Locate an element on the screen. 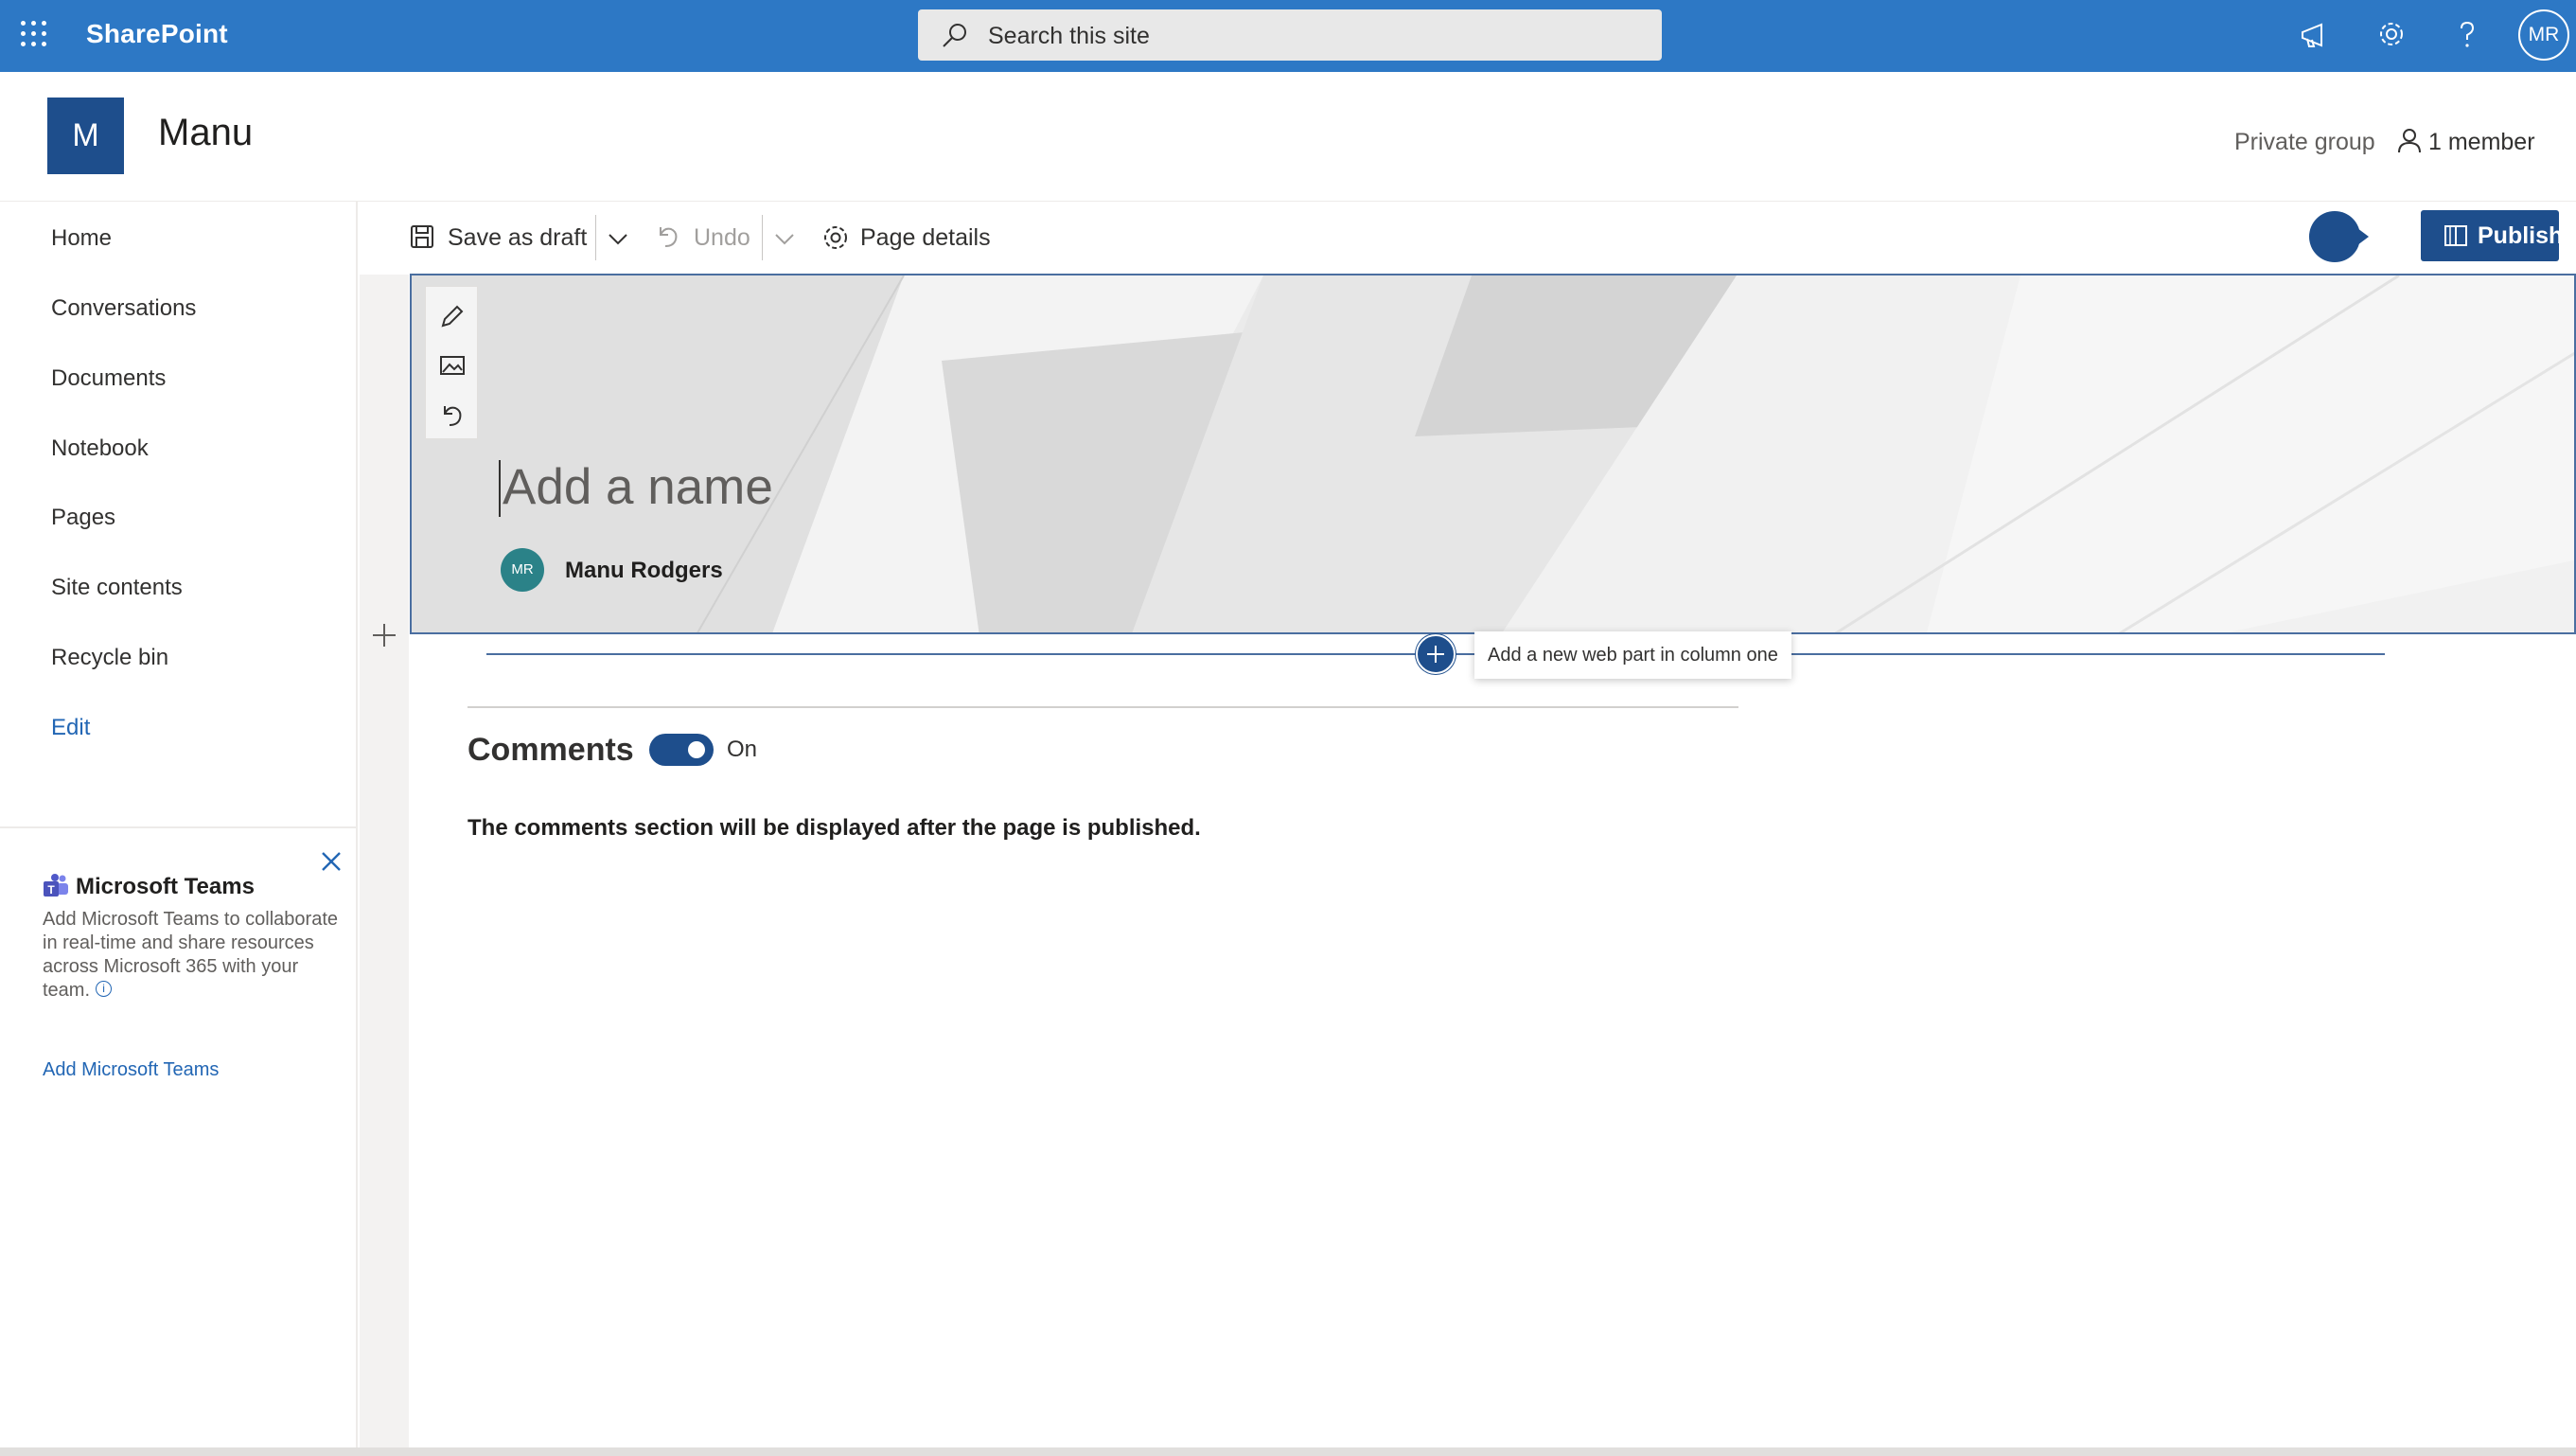  feedback-bubble-icon is located at coordinates (2338, 237).